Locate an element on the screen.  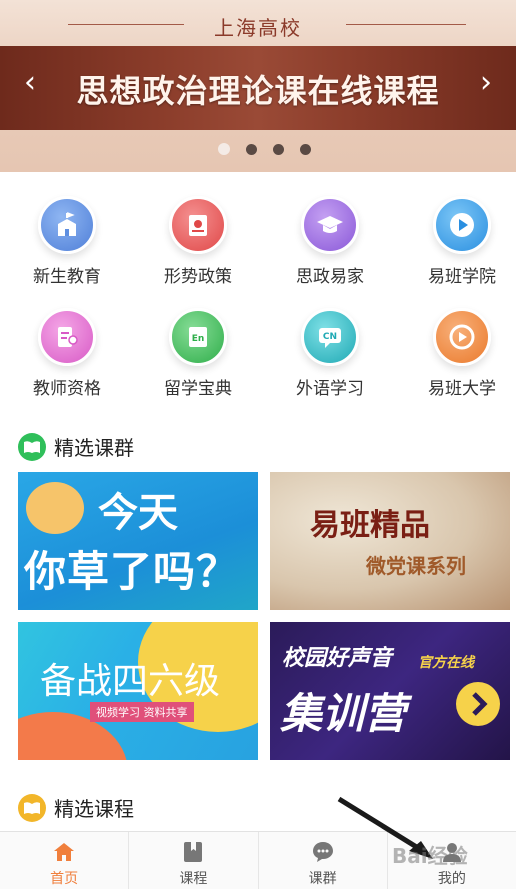
svg-text: En is located at coordinates (198, 339).